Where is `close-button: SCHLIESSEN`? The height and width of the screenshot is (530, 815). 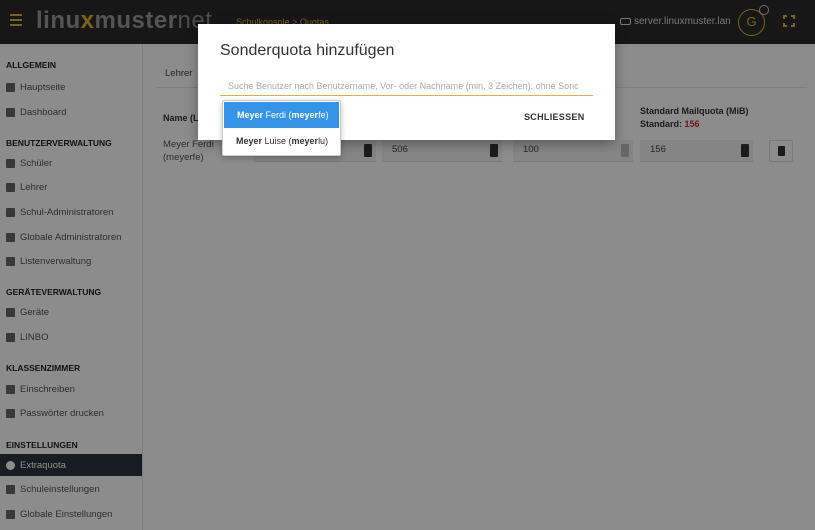 close-button: SCHLIESSEN is located at coordinates (554, 117).